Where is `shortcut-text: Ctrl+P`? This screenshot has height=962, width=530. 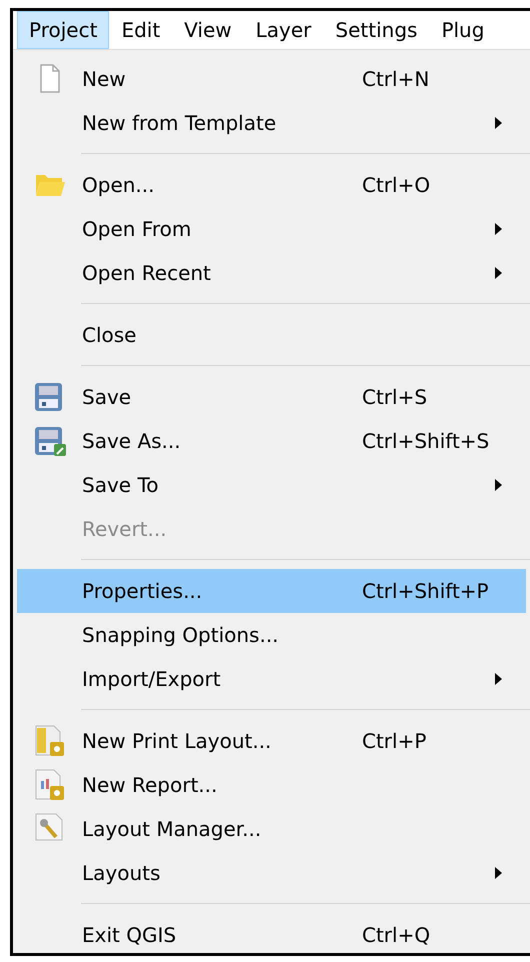
shortcut-text: Ctrl+P is located at coordinates (394, 741).